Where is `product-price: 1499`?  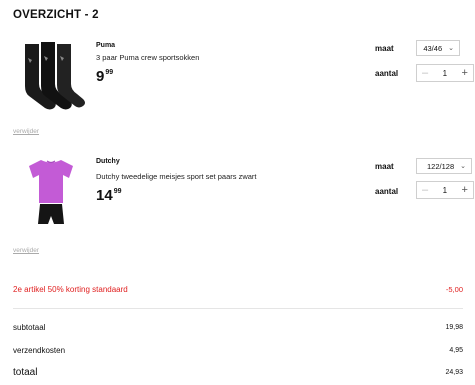
product-price: 1499 is located at coordinates (108, 195).